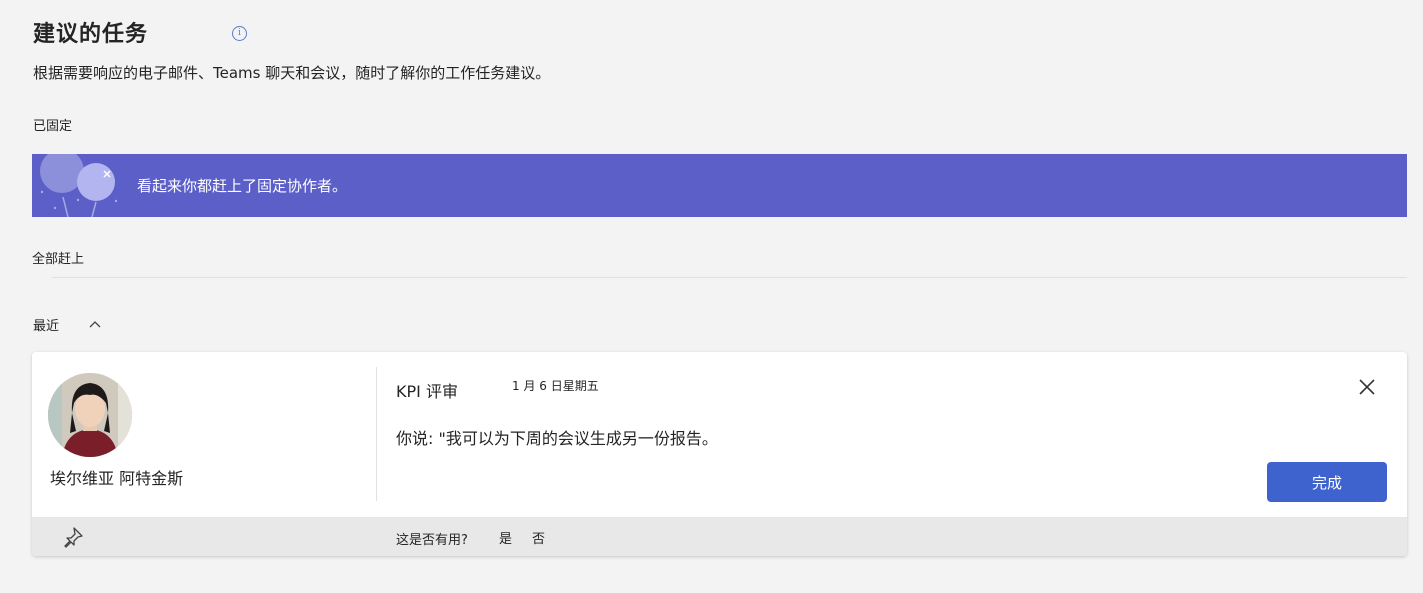  What do you see at coordinates (292, 73) in the screenshot?
I see `page-subtitle: 根据需要响应的电子邮件、Teams 聊天和会议，随时了解你的工作任务建议。` at bounding box center [292, 73].